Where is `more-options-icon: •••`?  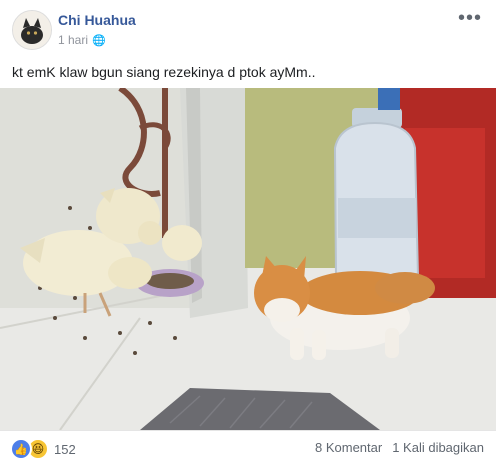
more-options-icon: ••• is located at coordinates (470, 18).